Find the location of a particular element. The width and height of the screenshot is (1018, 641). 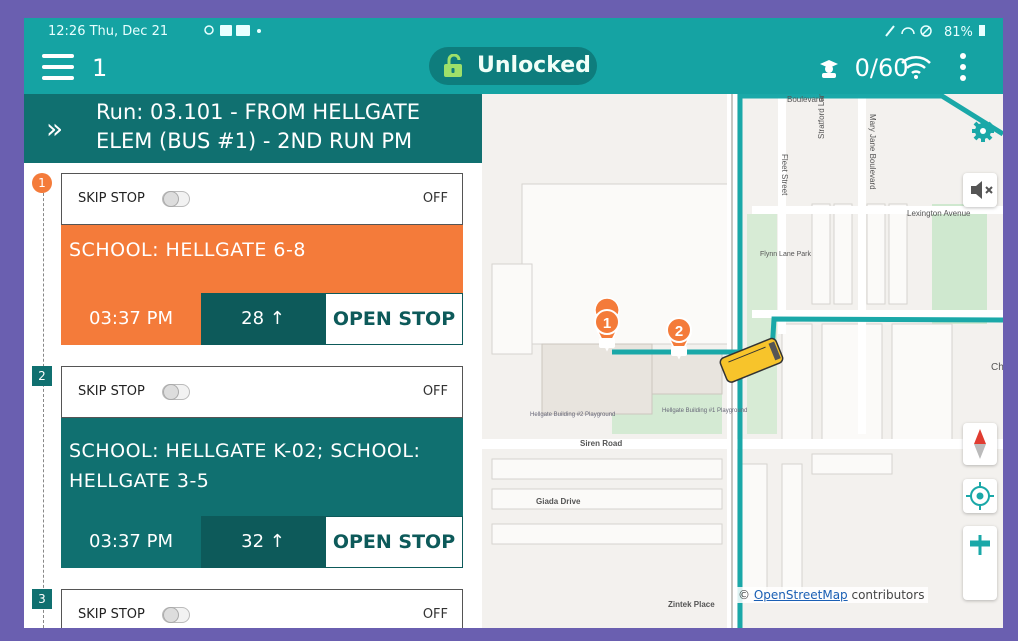

zoom-out-icon is located at coordinates (980, 544).